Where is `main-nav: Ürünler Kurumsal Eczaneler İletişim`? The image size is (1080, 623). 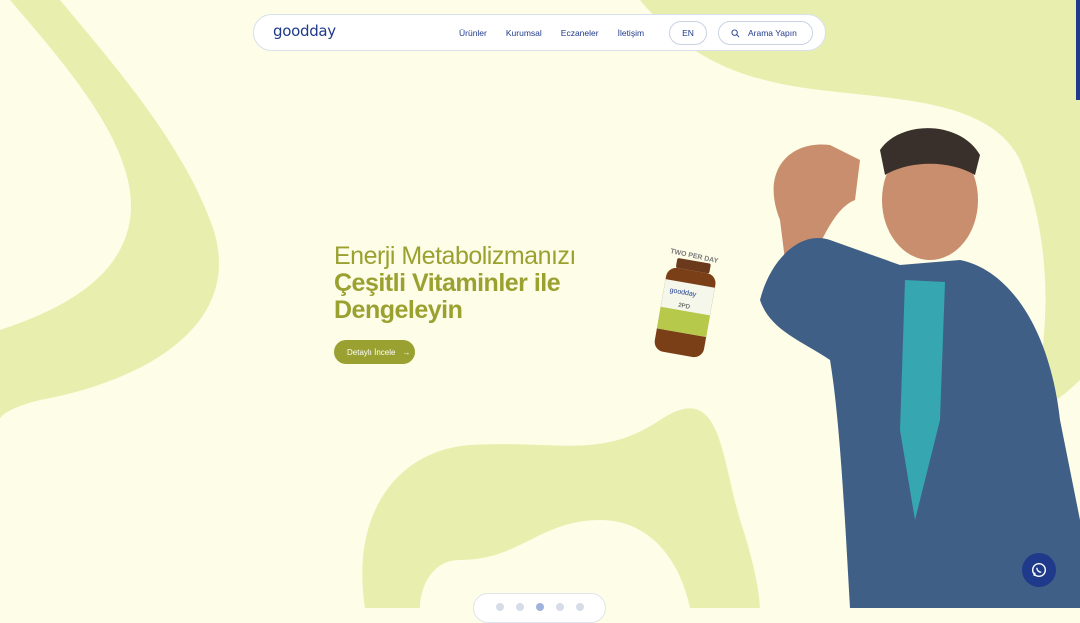 main-nav: Ürünler Kurumsal Eczaneler İletişim is located at coordinates (561, 33).